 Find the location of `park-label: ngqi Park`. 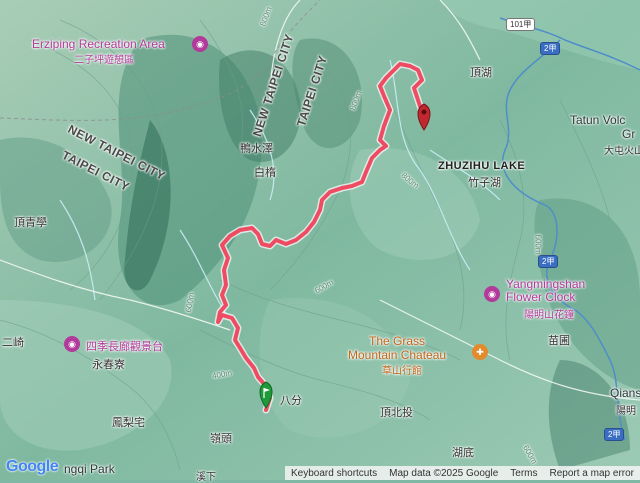

park-label: ngqi Park is located at coordinates (89, 469).